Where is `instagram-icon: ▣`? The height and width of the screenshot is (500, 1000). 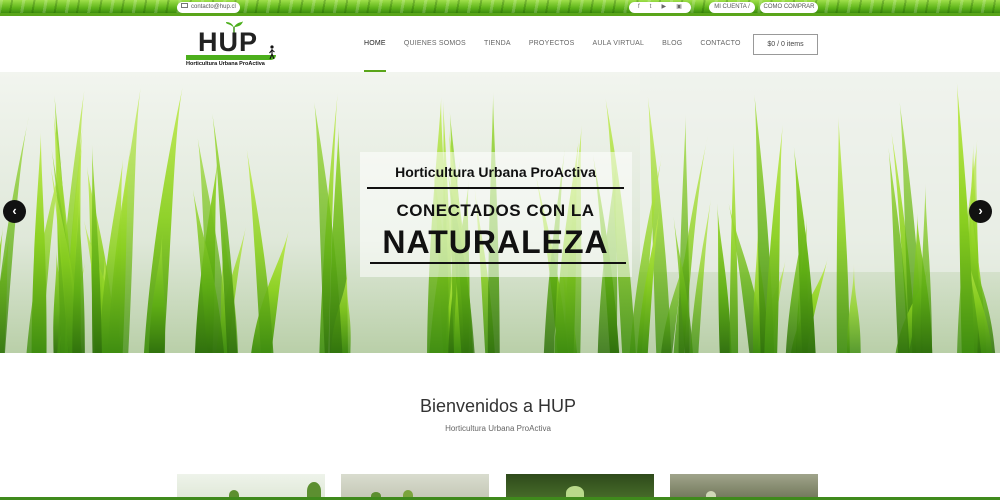 instagram-icon: ▣ is located at coordinates (679, 7).